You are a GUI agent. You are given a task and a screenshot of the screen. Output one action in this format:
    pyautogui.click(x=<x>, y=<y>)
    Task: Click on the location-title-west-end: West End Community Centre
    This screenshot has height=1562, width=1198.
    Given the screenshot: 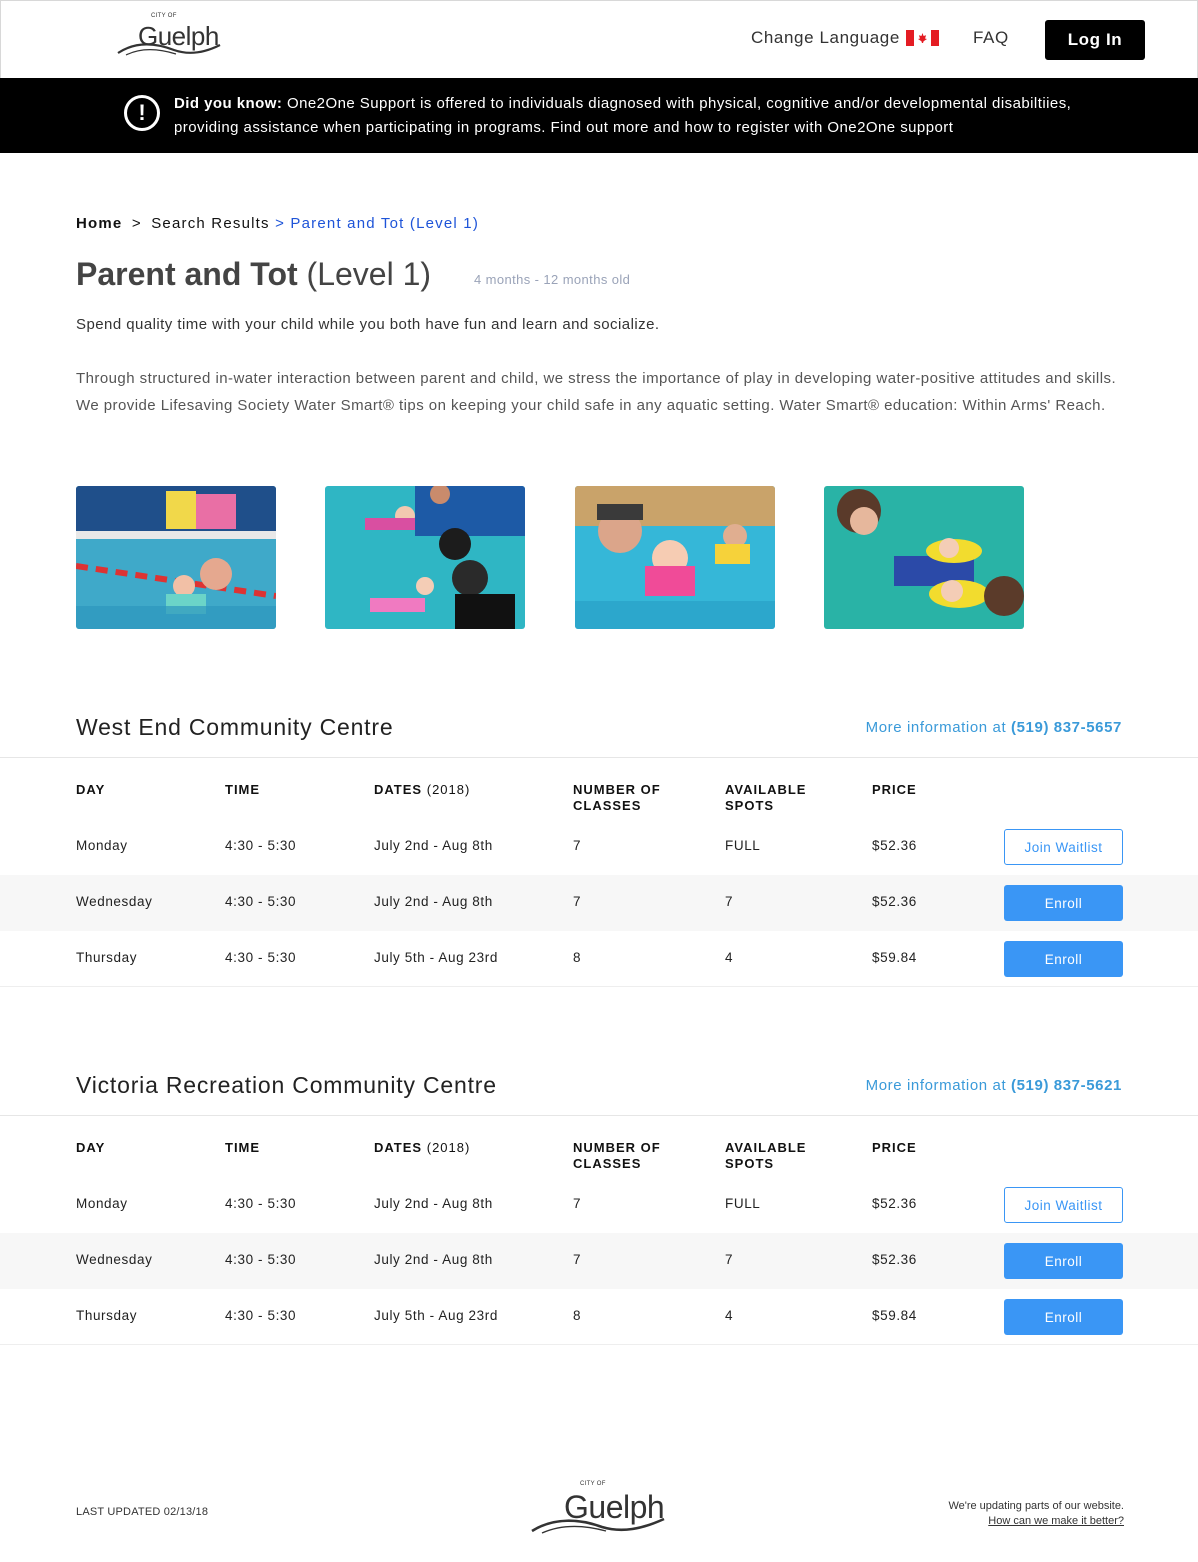 What is the action you would take?
    pyautogui.click(x=235, y=727)
    